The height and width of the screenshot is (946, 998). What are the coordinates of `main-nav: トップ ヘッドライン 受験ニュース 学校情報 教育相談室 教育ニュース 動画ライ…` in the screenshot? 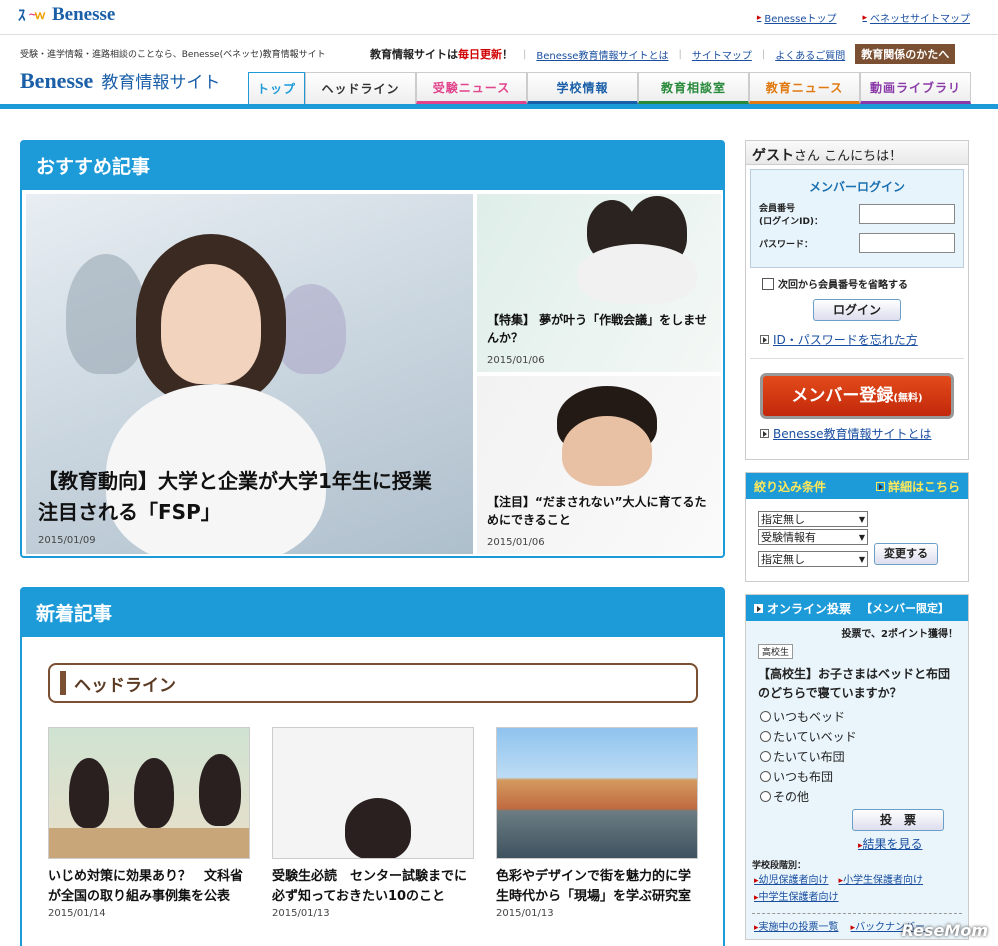 It's located at (609, 88).